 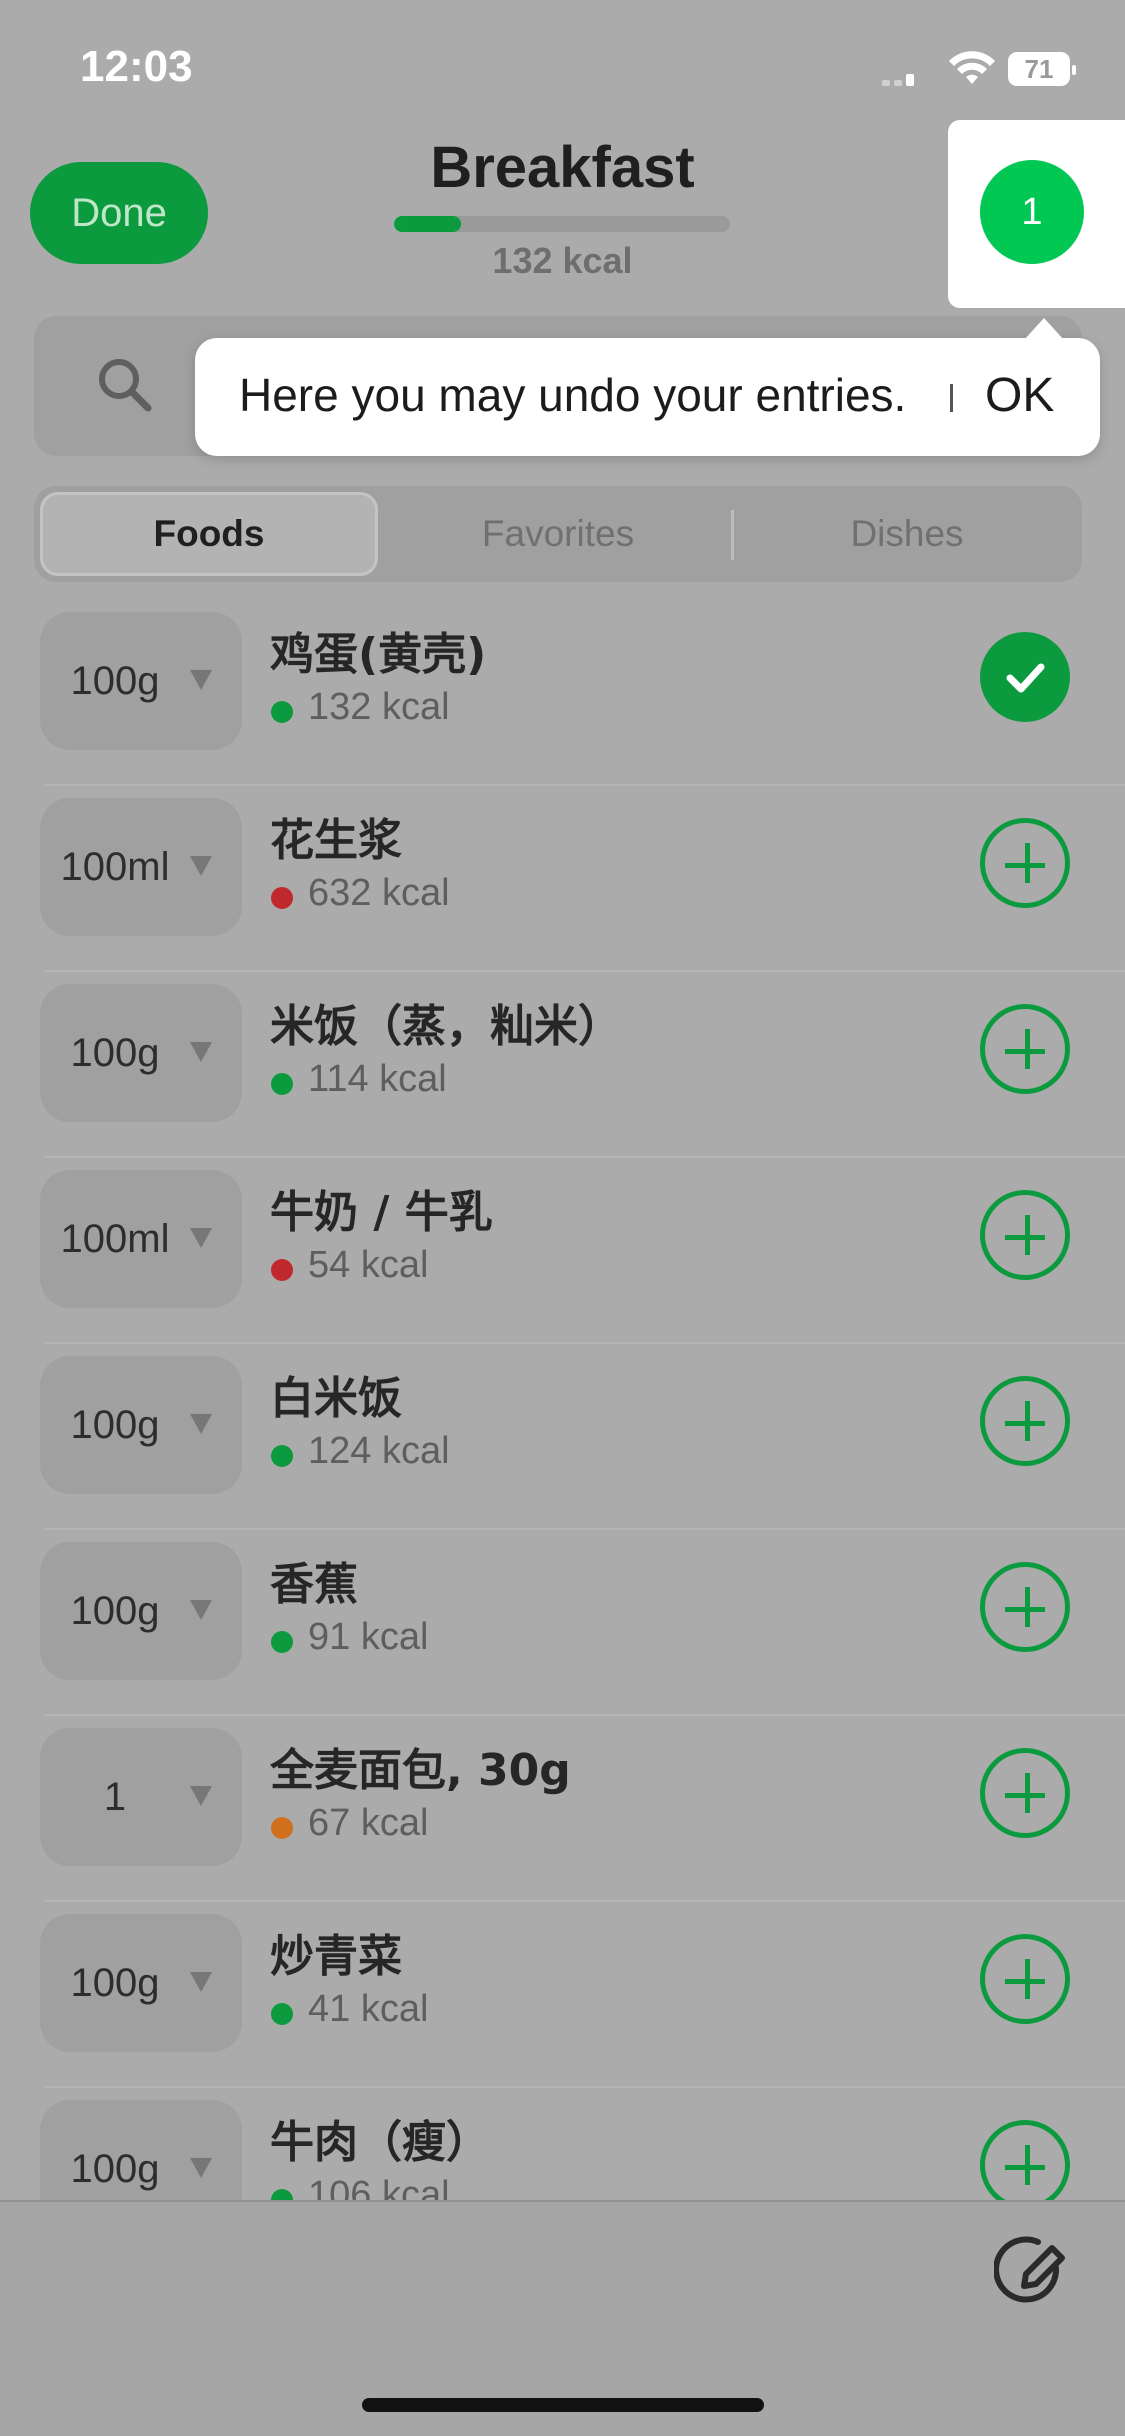 I want to click on food-row: 1 全麦面包, 30g 67 kcal, so click(x=562, y=1809).